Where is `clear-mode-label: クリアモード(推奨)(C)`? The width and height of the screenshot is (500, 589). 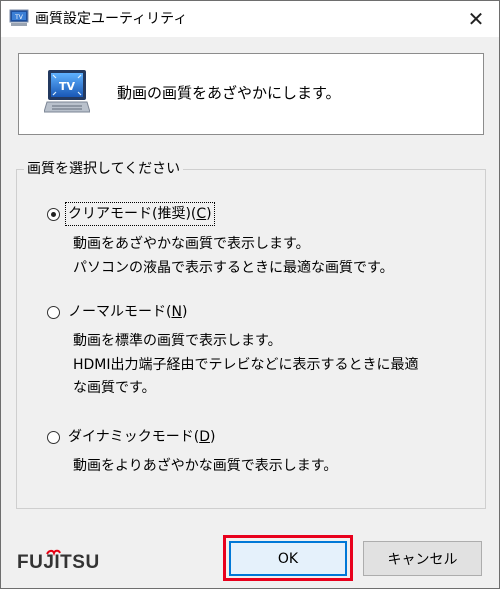
clear-mode-label: クリアモード(推奨)(C) is located at coordinates (140, 214).